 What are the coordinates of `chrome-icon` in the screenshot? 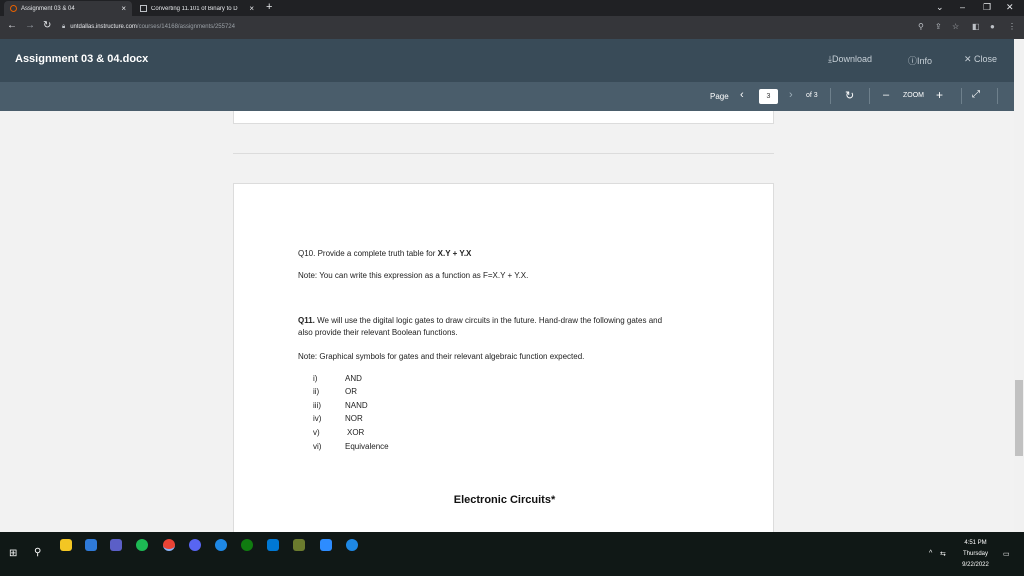 It's located at (169, 545).